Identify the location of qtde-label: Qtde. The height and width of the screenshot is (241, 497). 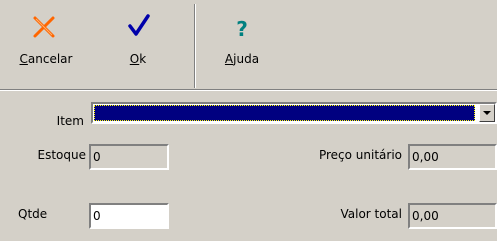
(33, 214).